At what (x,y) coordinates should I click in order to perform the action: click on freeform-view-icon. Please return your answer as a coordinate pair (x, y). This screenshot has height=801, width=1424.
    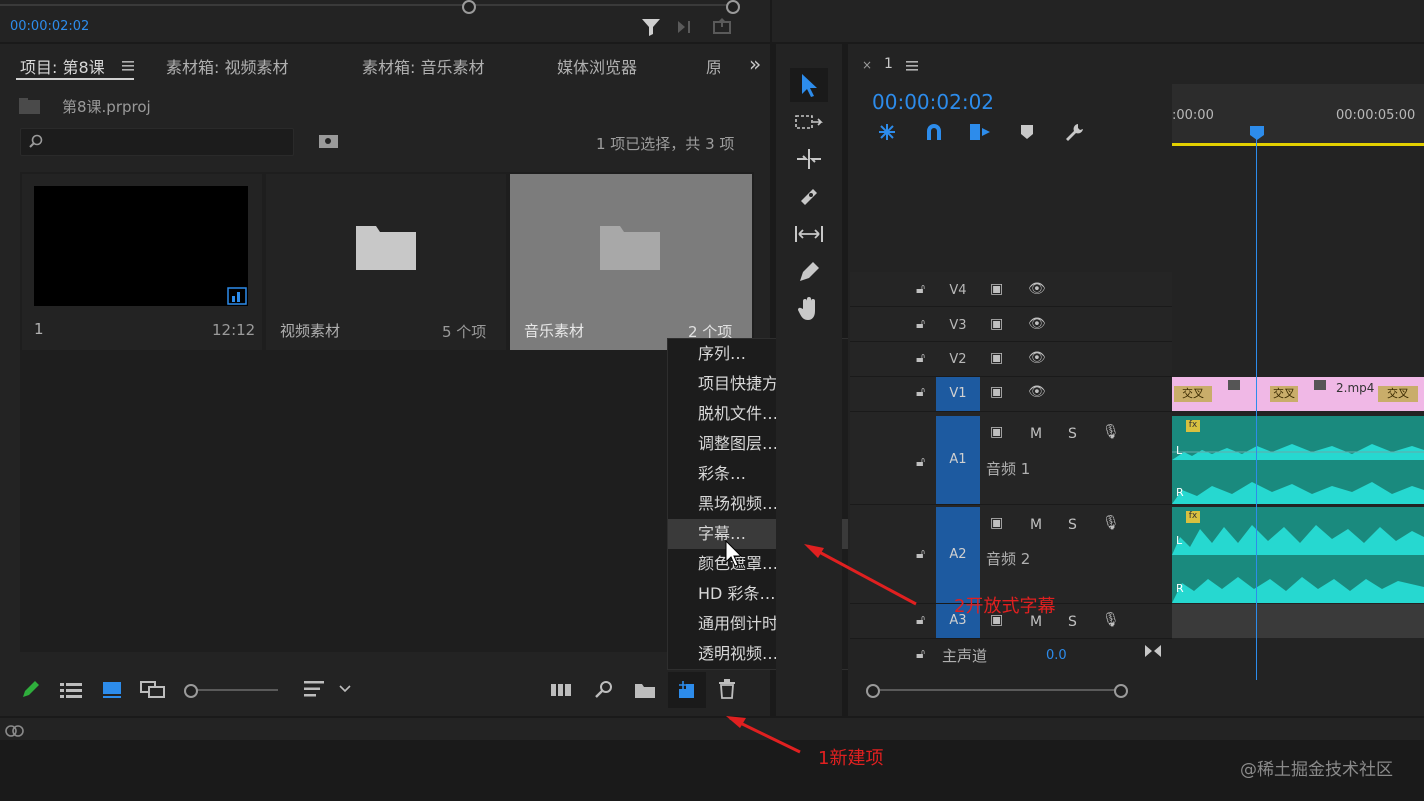
    Looking at the image, I should click on (153, 690).